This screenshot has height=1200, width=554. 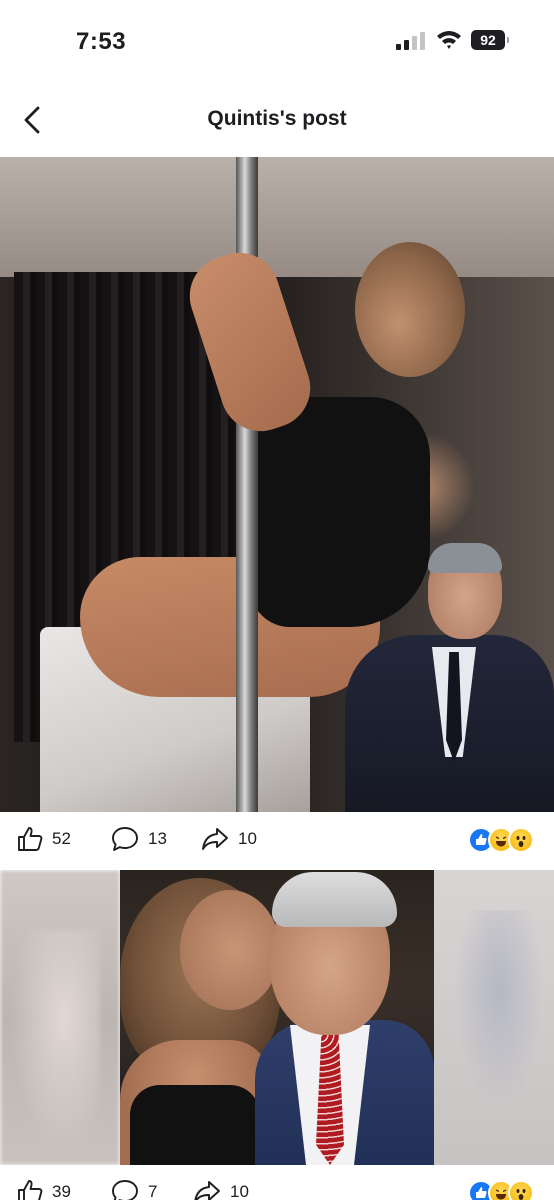 I want to click on reaction-bar-2: 39 7 10, so click(x=277, y=1184).